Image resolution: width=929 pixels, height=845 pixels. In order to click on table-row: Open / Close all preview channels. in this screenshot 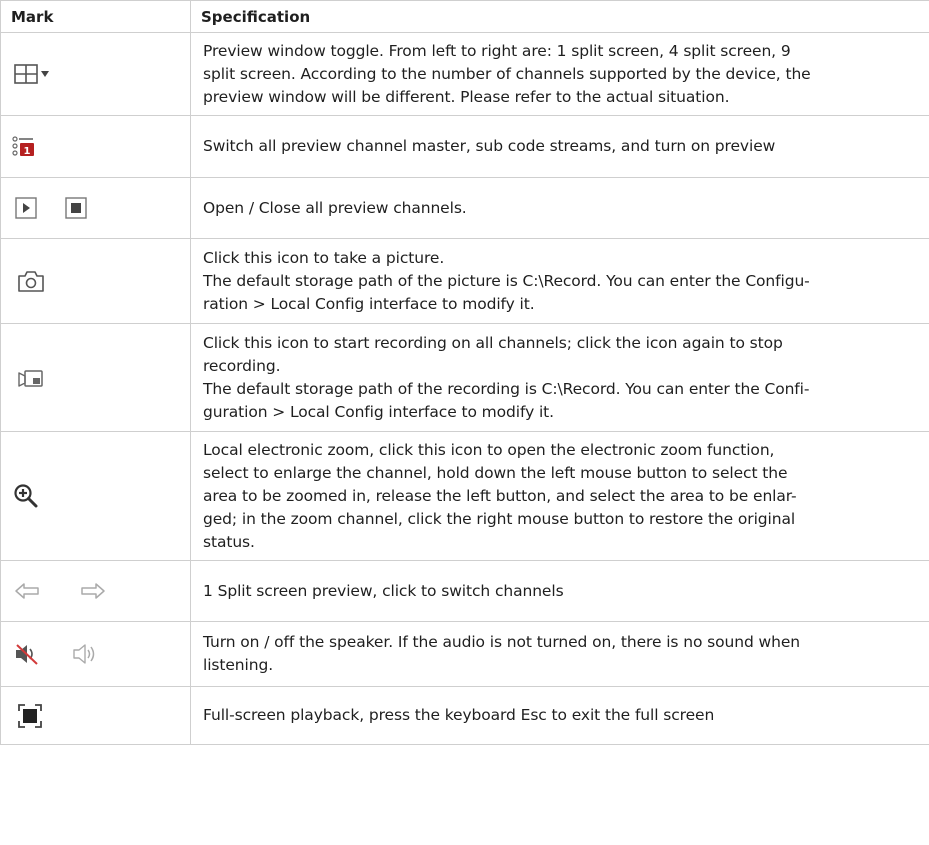, I will do `click(464, 208)`.